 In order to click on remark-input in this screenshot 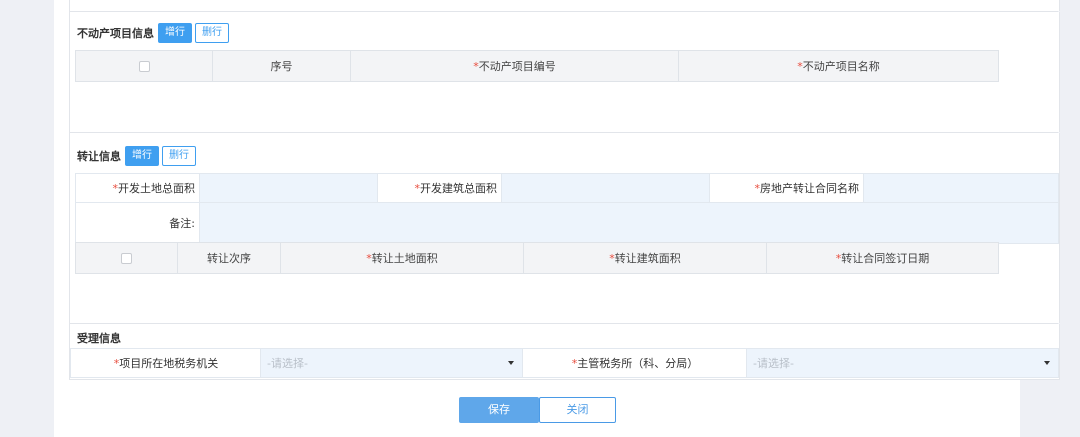, I will do `click(629, 223)`.